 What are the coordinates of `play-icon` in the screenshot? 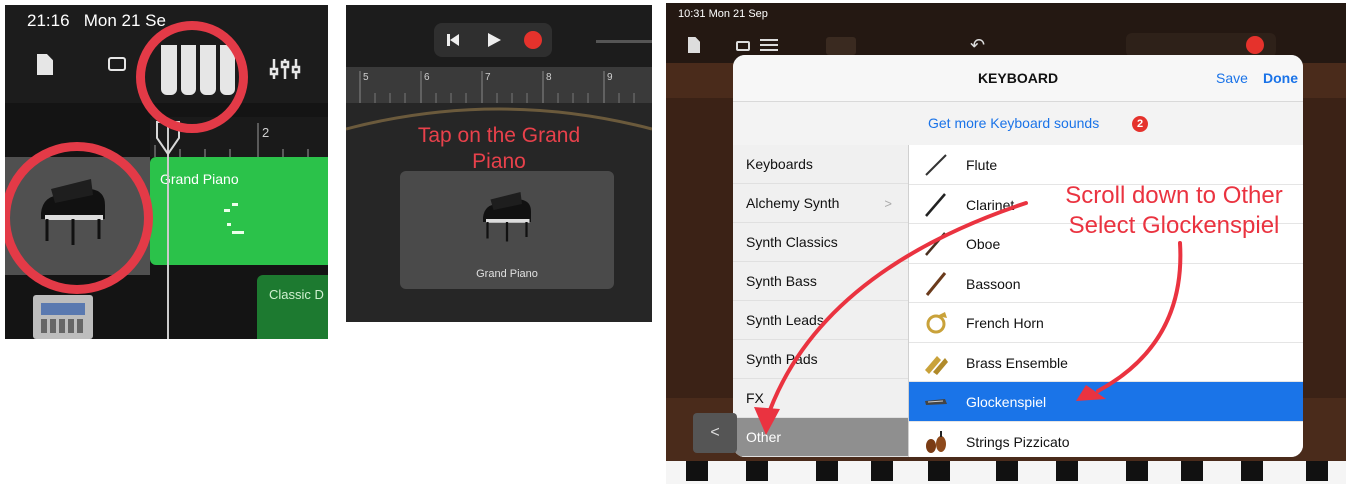 It's located at (494, 40).